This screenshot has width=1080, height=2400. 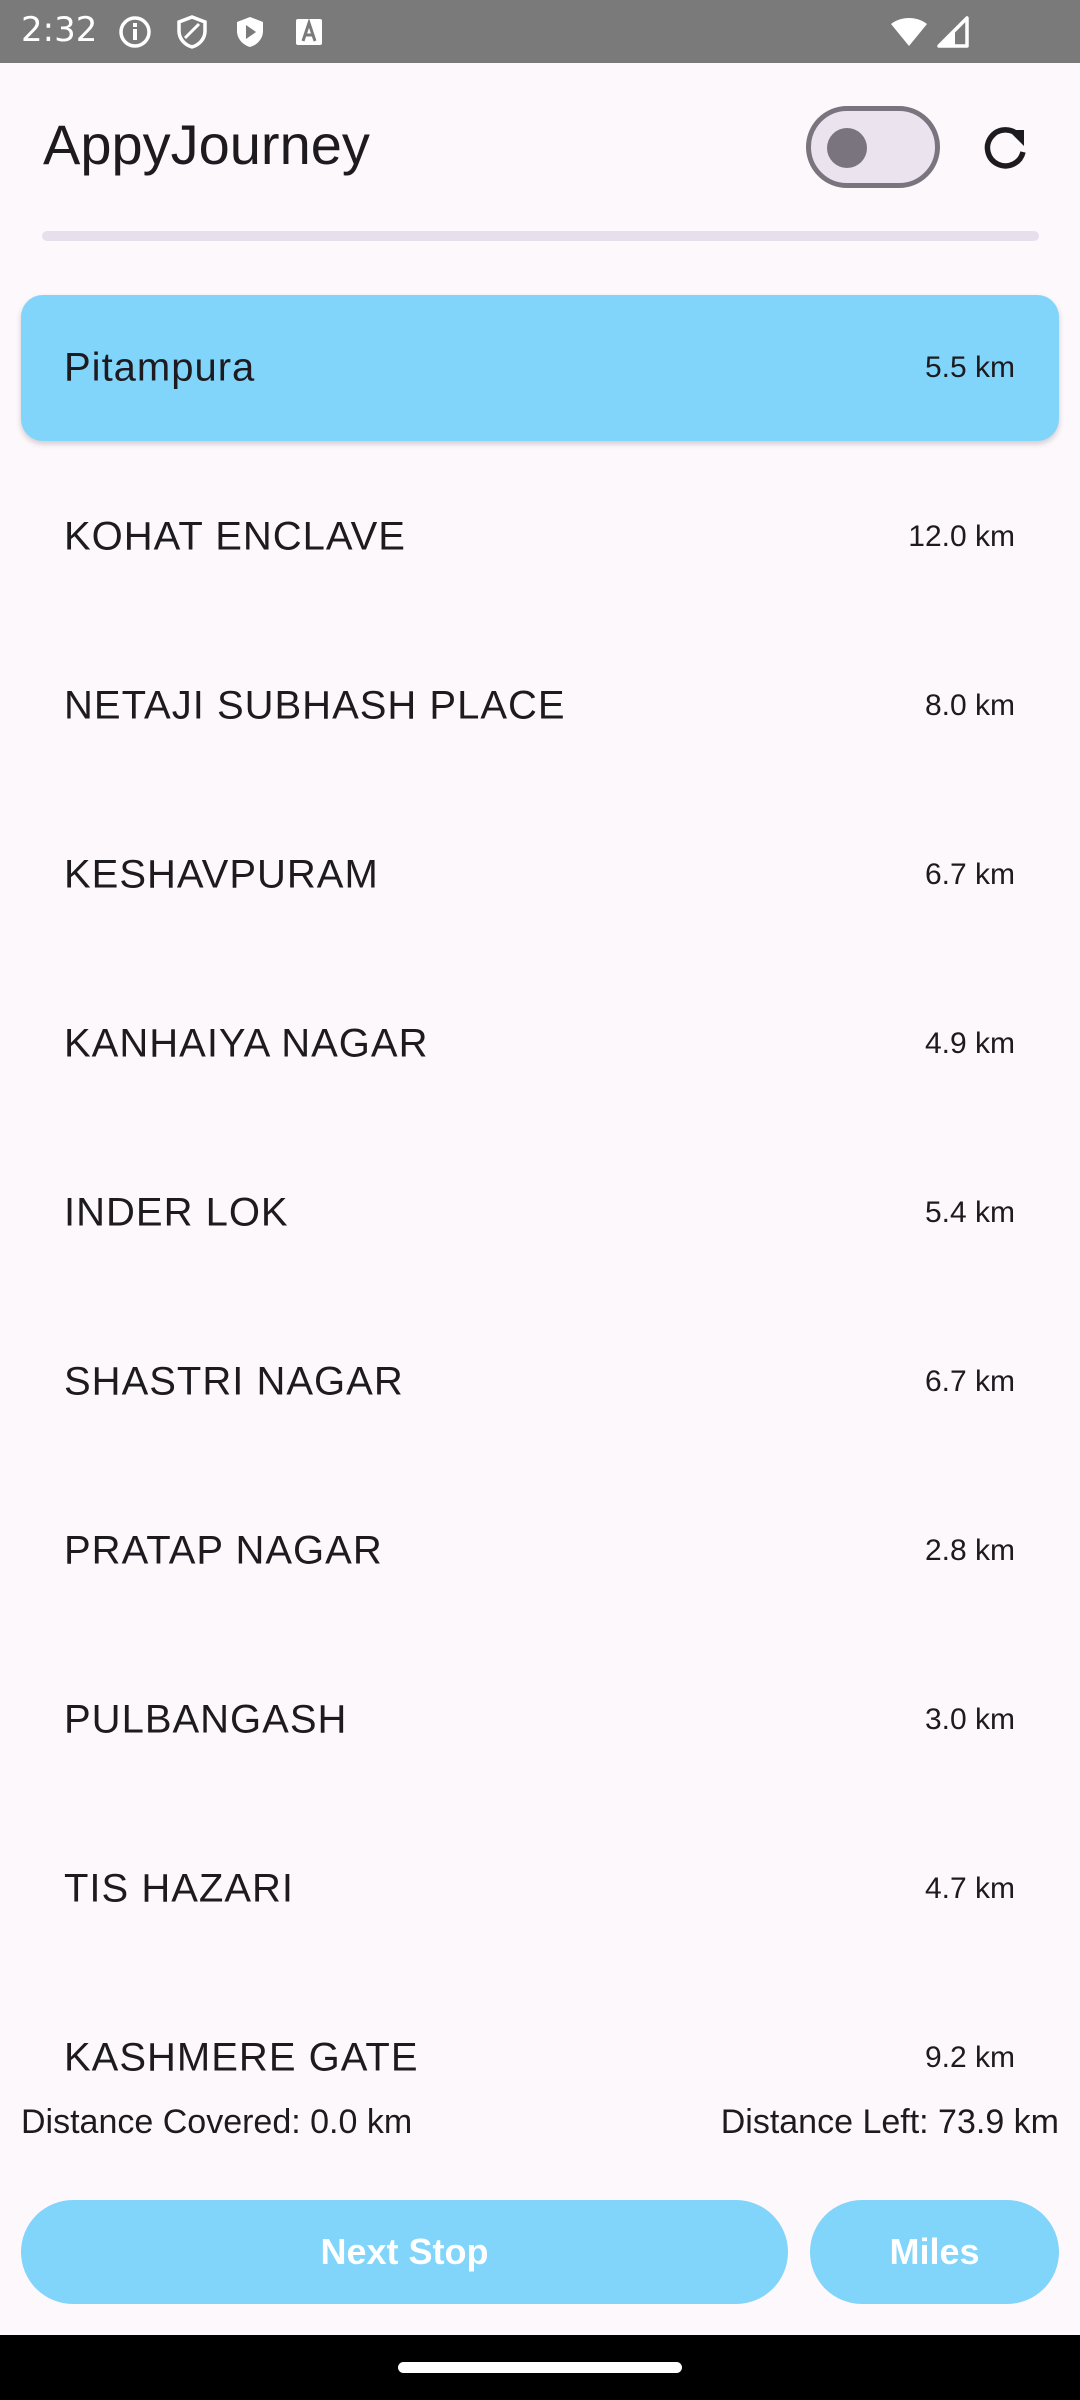 I want to click on stop-name: INDER LOK, so click(x=176, y=1212).